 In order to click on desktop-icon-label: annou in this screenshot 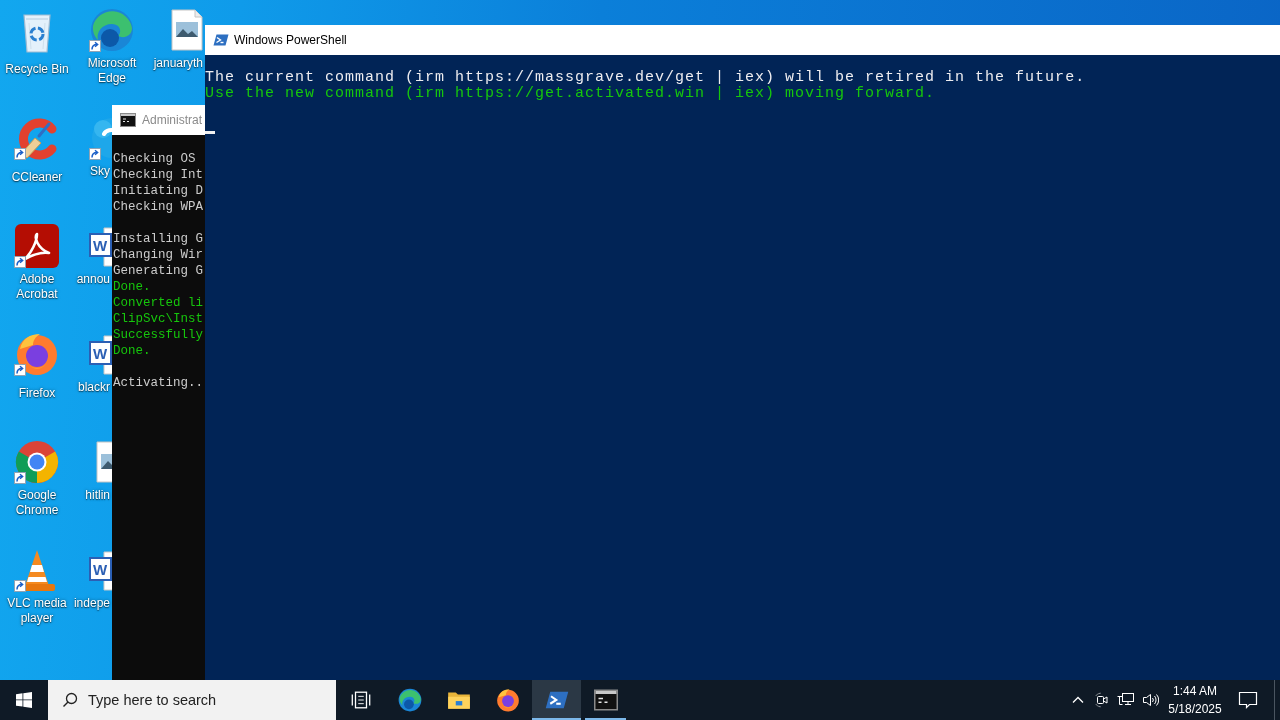, I will do `click(93, 279)`.